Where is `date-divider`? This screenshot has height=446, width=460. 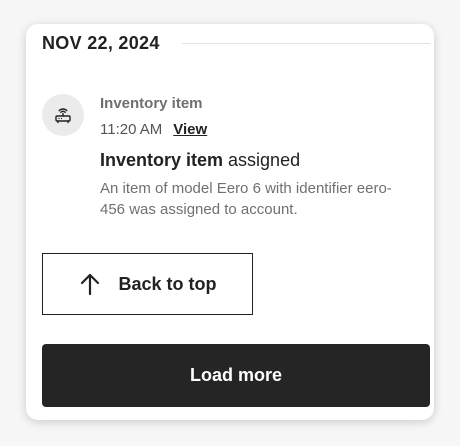
date-divider is located at coordinates (305, 43).